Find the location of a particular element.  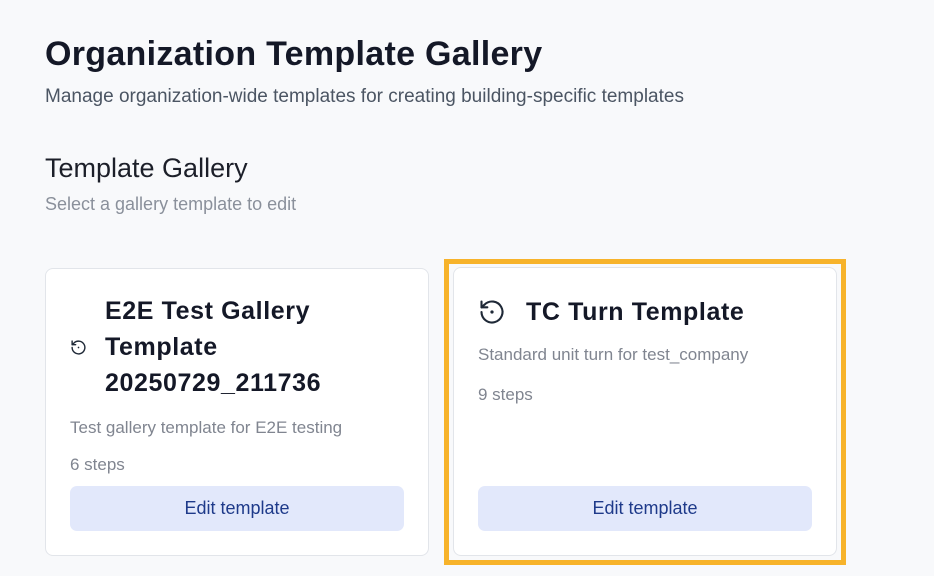

gallery-title: Template Gallery is located at coordinates (146, 168).